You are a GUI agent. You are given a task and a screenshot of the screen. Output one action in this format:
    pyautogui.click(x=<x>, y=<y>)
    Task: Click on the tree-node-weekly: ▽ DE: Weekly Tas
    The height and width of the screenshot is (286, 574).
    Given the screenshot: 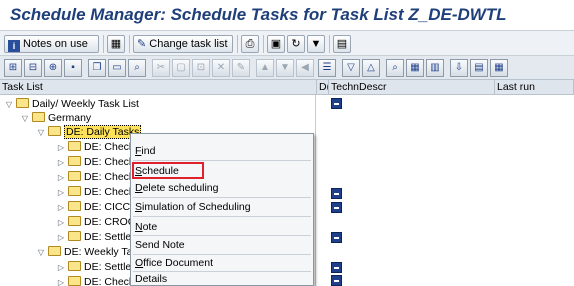 What is the action you would take?
    pyautogui.click(x=87, y=252)
    